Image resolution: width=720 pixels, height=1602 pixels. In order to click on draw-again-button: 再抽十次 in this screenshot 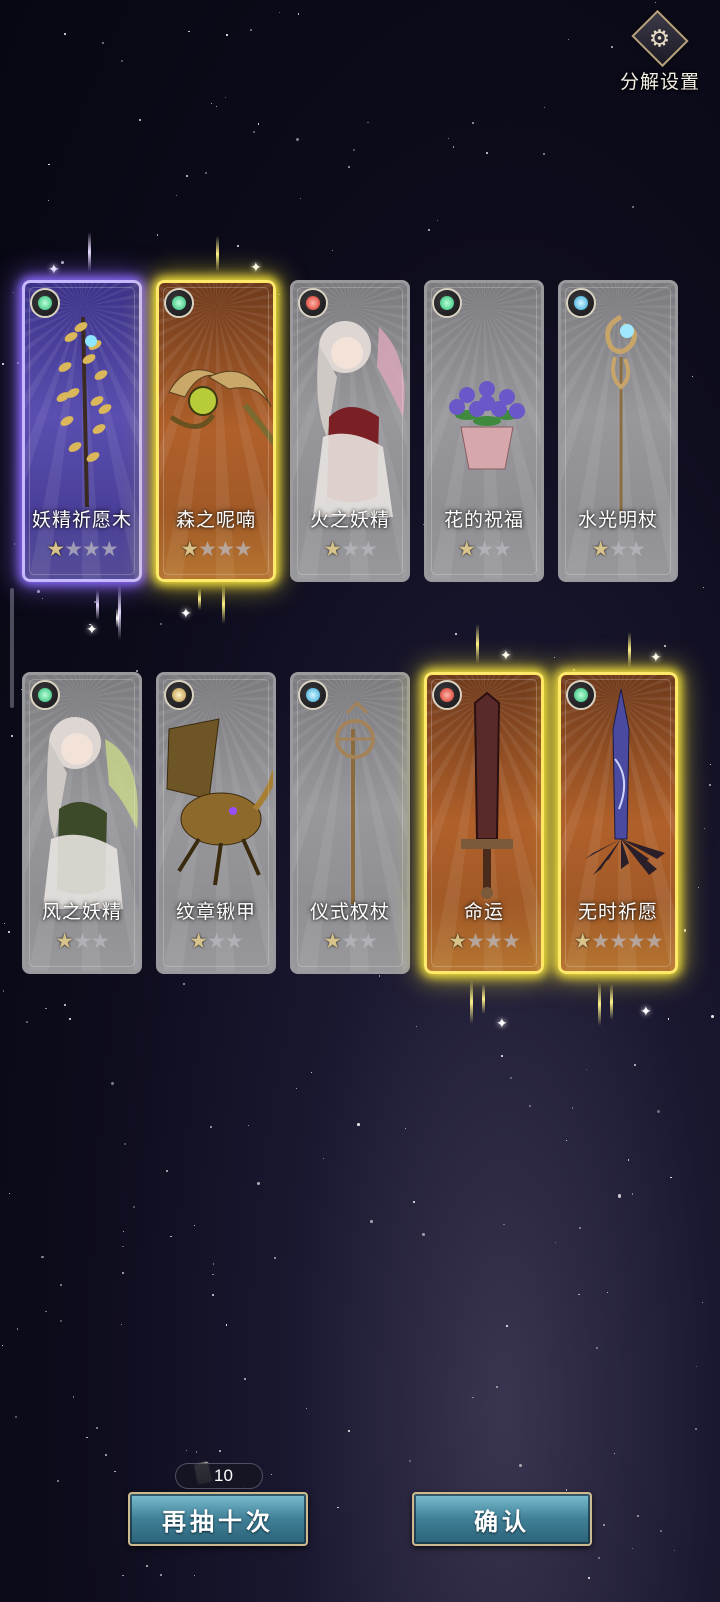, I will do `click(218, 1519)`.